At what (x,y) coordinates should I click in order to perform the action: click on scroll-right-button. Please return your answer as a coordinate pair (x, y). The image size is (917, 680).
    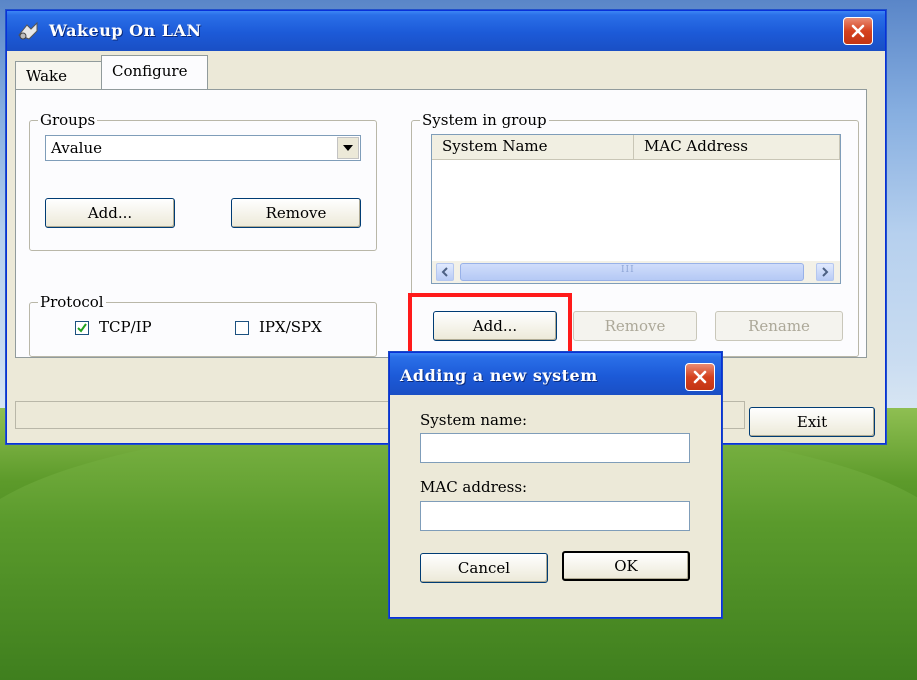
    Looking at the image, I should click on (825, 272).